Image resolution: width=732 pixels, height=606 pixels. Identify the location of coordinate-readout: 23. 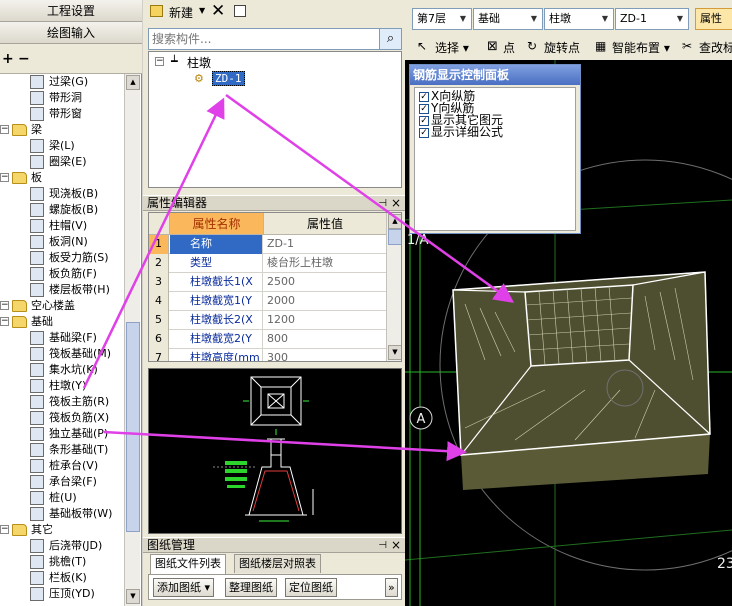
(724, 564).